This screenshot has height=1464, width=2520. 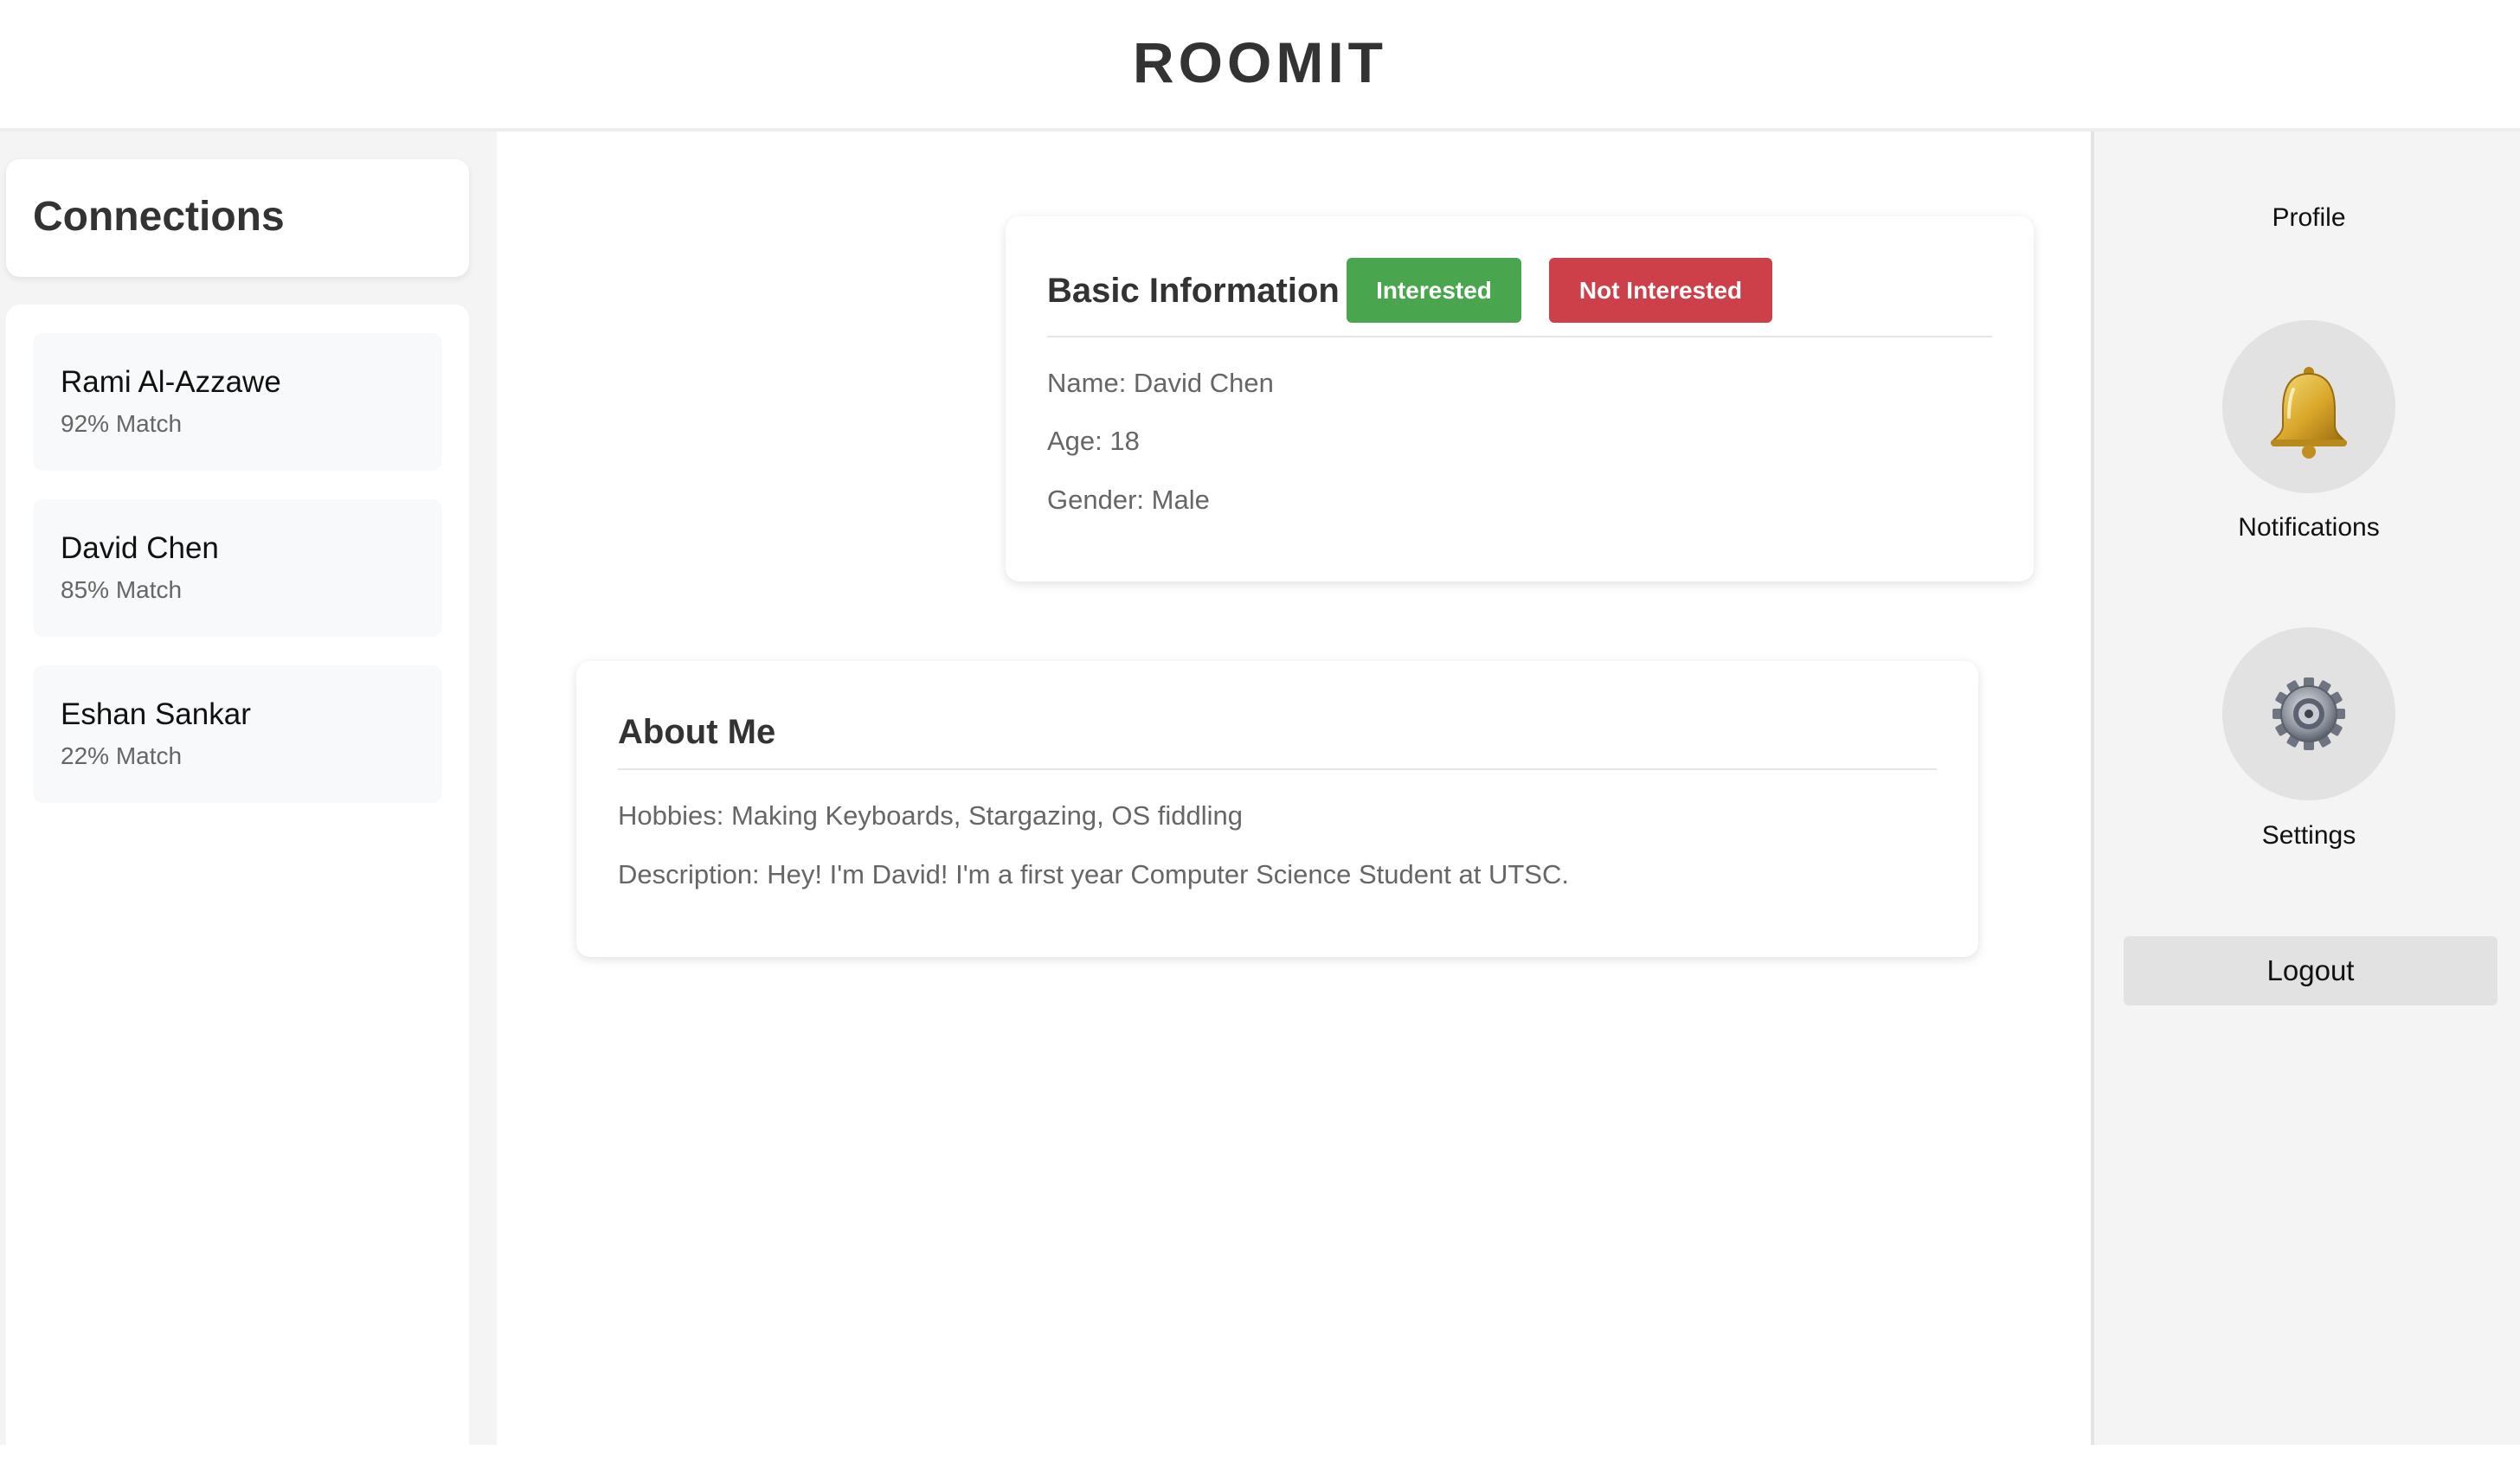 I want to click on connection-name: David Chen, so click(x=140, y=548).